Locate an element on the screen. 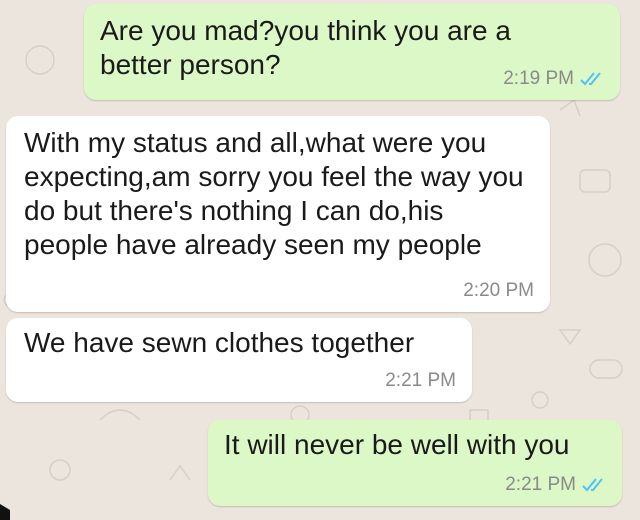 Image resolution: width=640 pixels, height=520 pixels. watermark-corner-icon is located at coordinates (5, 512).